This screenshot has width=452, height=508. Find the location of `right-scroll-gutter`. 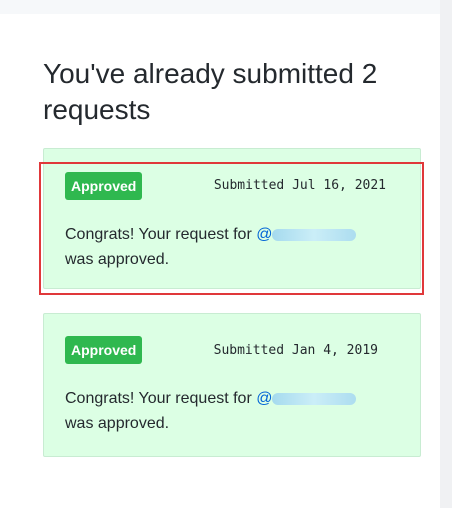

right-scroll-gutter is located at coordinates (446, 254).